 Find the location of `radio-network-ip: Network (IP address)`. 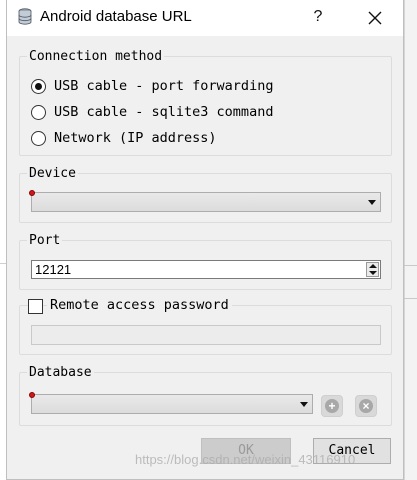

radio-network-ip: Network (IP address) is located at coordinates (124, 138).